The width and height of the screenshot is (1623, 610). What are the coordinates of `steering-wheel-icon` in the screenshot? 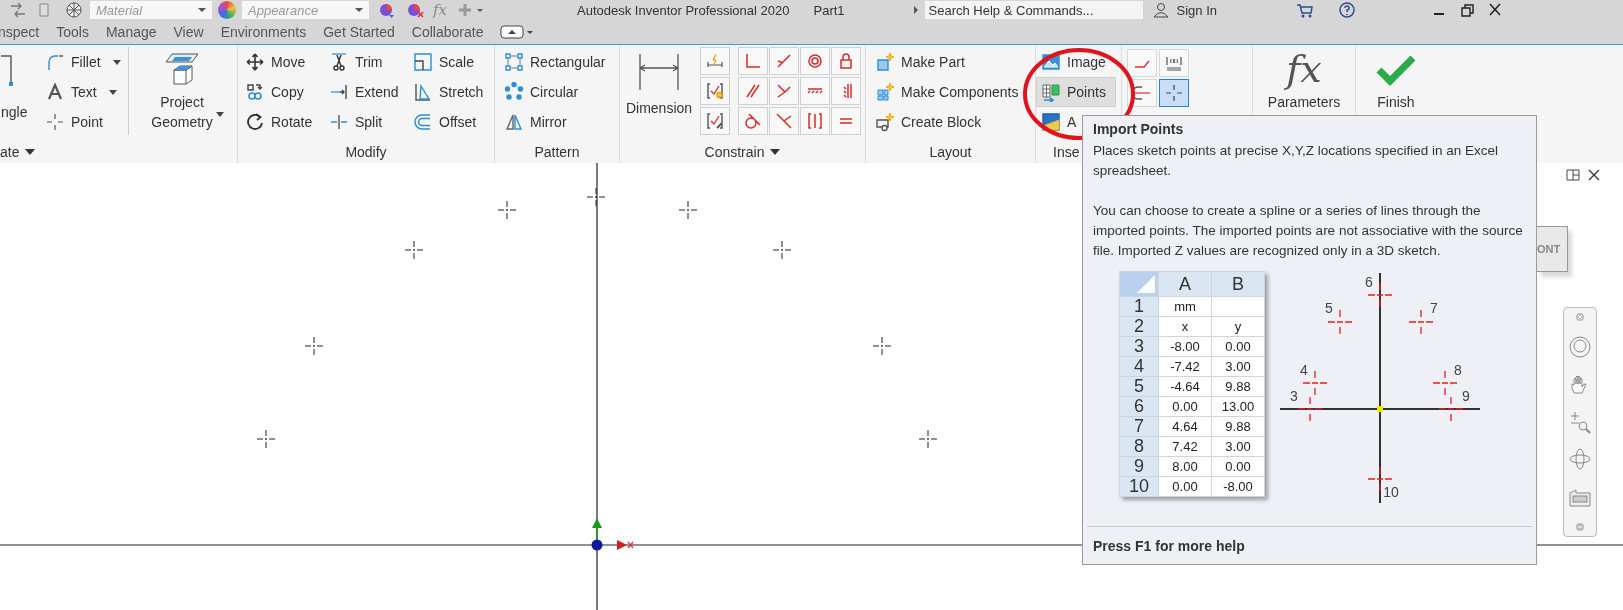 It's located at (1580, 347).